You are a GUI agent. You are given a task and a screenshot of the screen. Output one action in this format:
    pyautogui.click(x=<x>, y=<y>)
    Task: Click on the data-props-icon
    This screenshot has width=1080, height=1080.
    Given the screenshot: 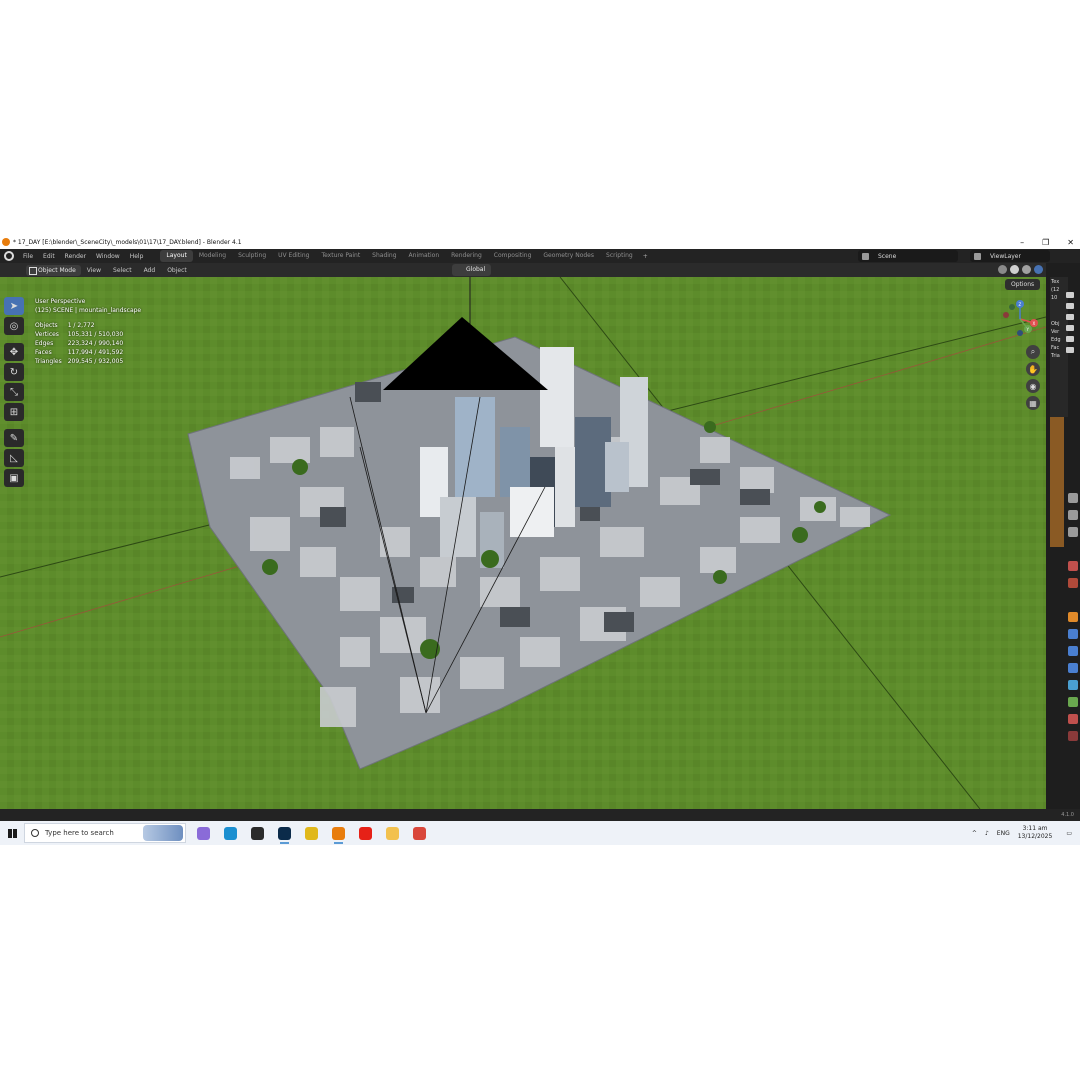 What is the action you would take?
    pyautogui.click(x=1073, y=702)
    